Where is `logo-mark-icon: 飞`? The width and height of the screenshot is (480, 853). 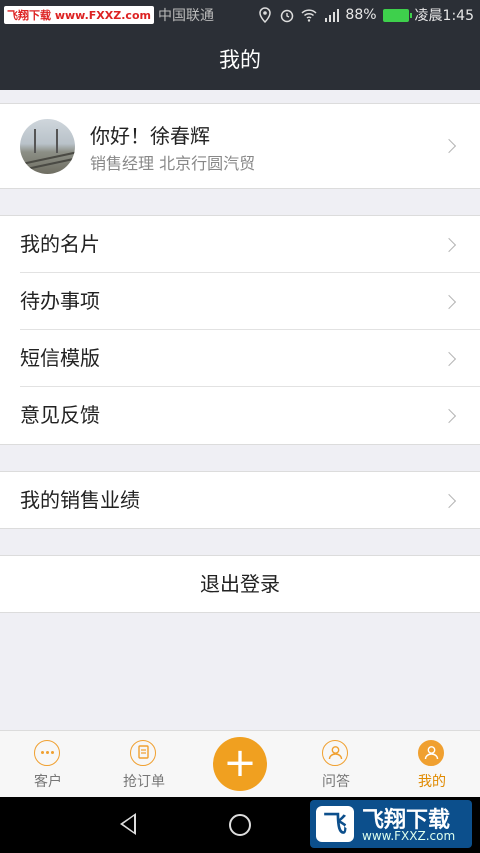 logo-mark-icon: 飞 is located at coordinates (335, 824).